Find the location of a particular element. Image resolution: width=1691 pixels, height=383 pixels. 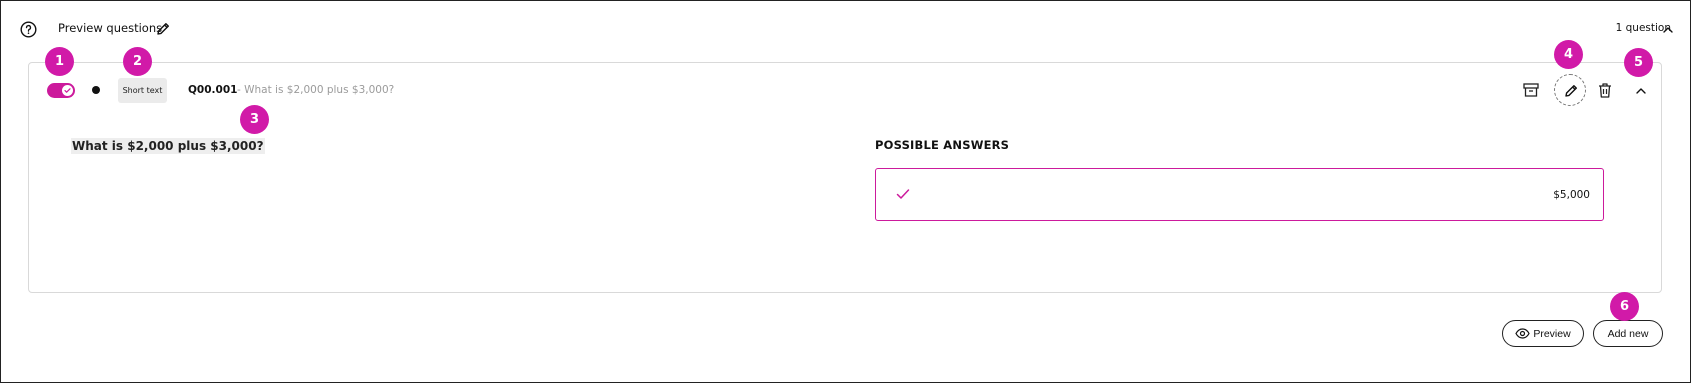

answer-value: $5,000 is located at coordinates (1571, 195).